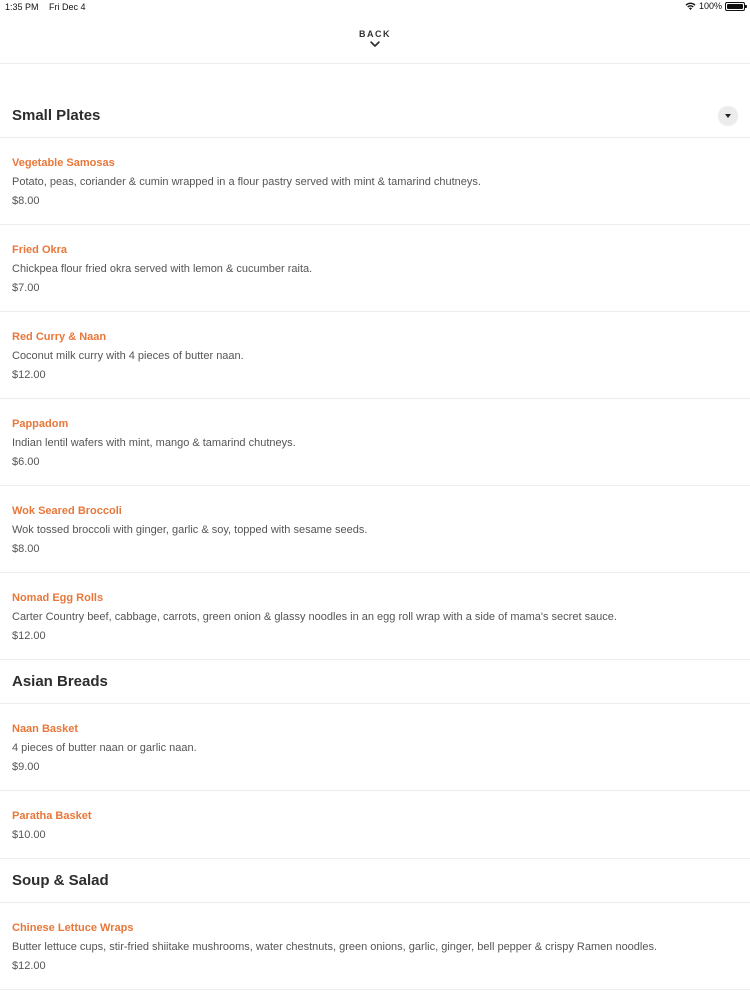 The height and width of the screenshot is (1000, 750). Describe the element at coordinates (22, 7) in the screenshot. I see `status-time: 1:35 PM` at that location.